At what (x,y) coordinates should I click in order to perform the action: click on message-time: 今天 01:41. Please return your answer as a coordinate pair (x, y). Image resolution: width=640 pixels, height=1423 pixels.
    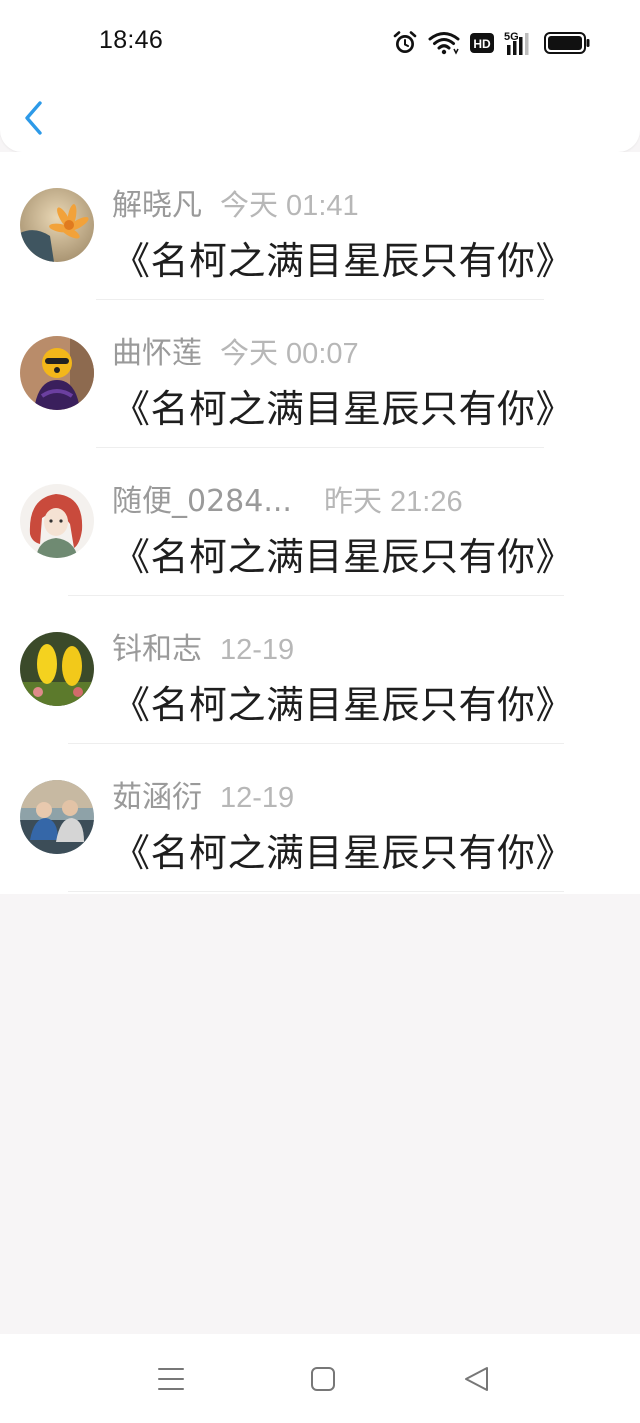
    Looking at the image, I should click on (289, 206).